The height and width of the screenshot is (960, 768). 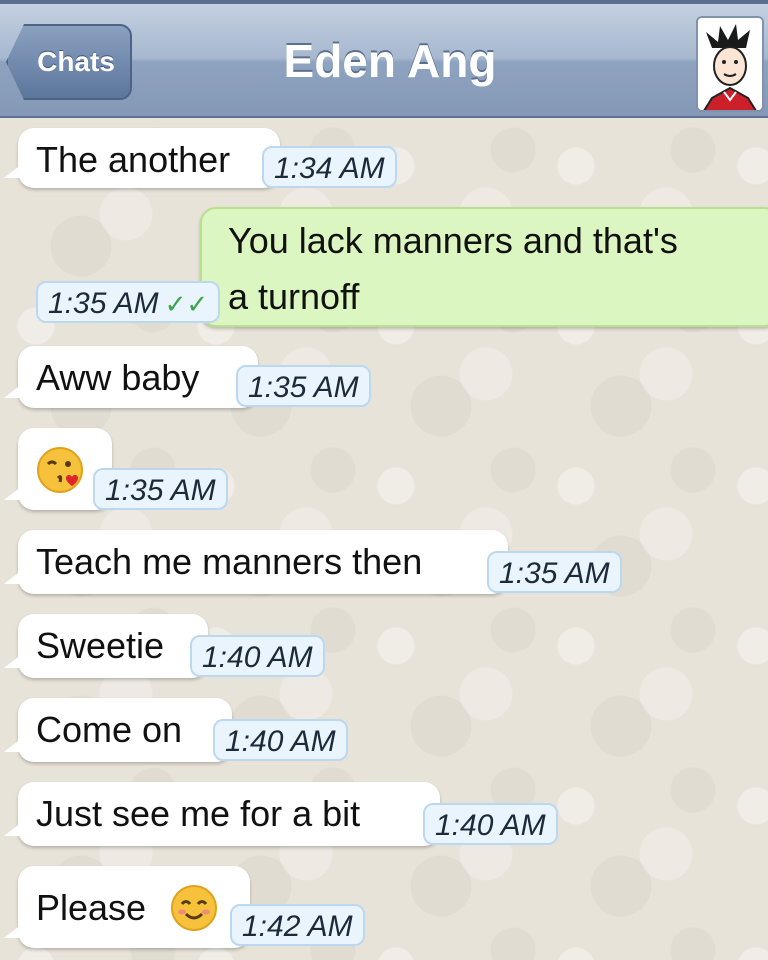 I want to click on message-bubble-incoming: Teach me manners then, so click(x=256, y=562).